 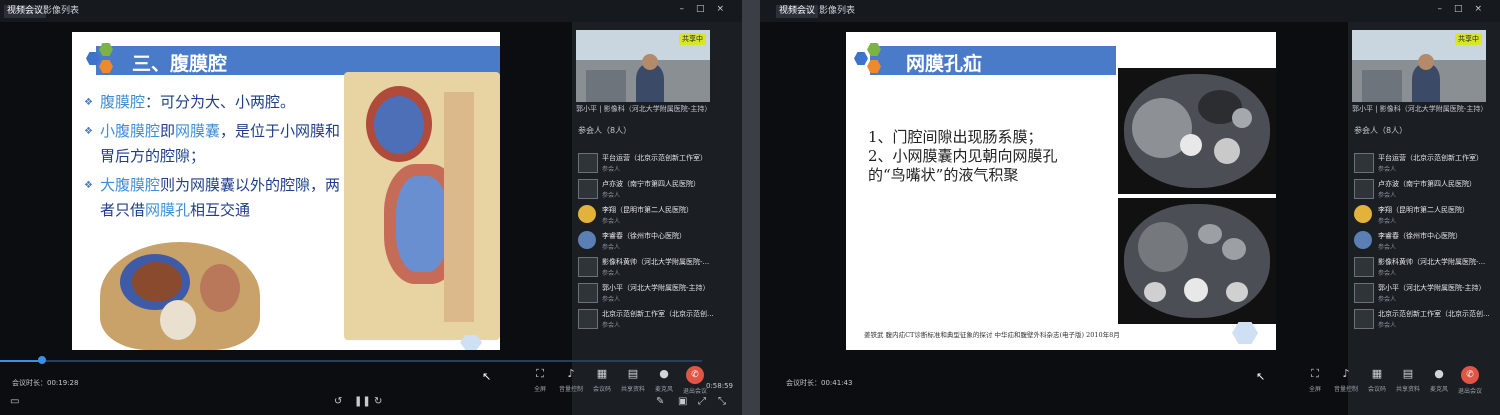 I want to click on progress-knob, so click(x=42, y=360).